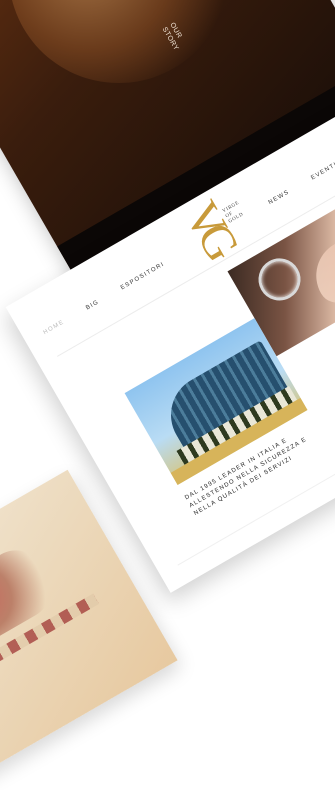 The height and width of the screenshot is (790, 335). I want to click on hand-shape, so click(319, 261).